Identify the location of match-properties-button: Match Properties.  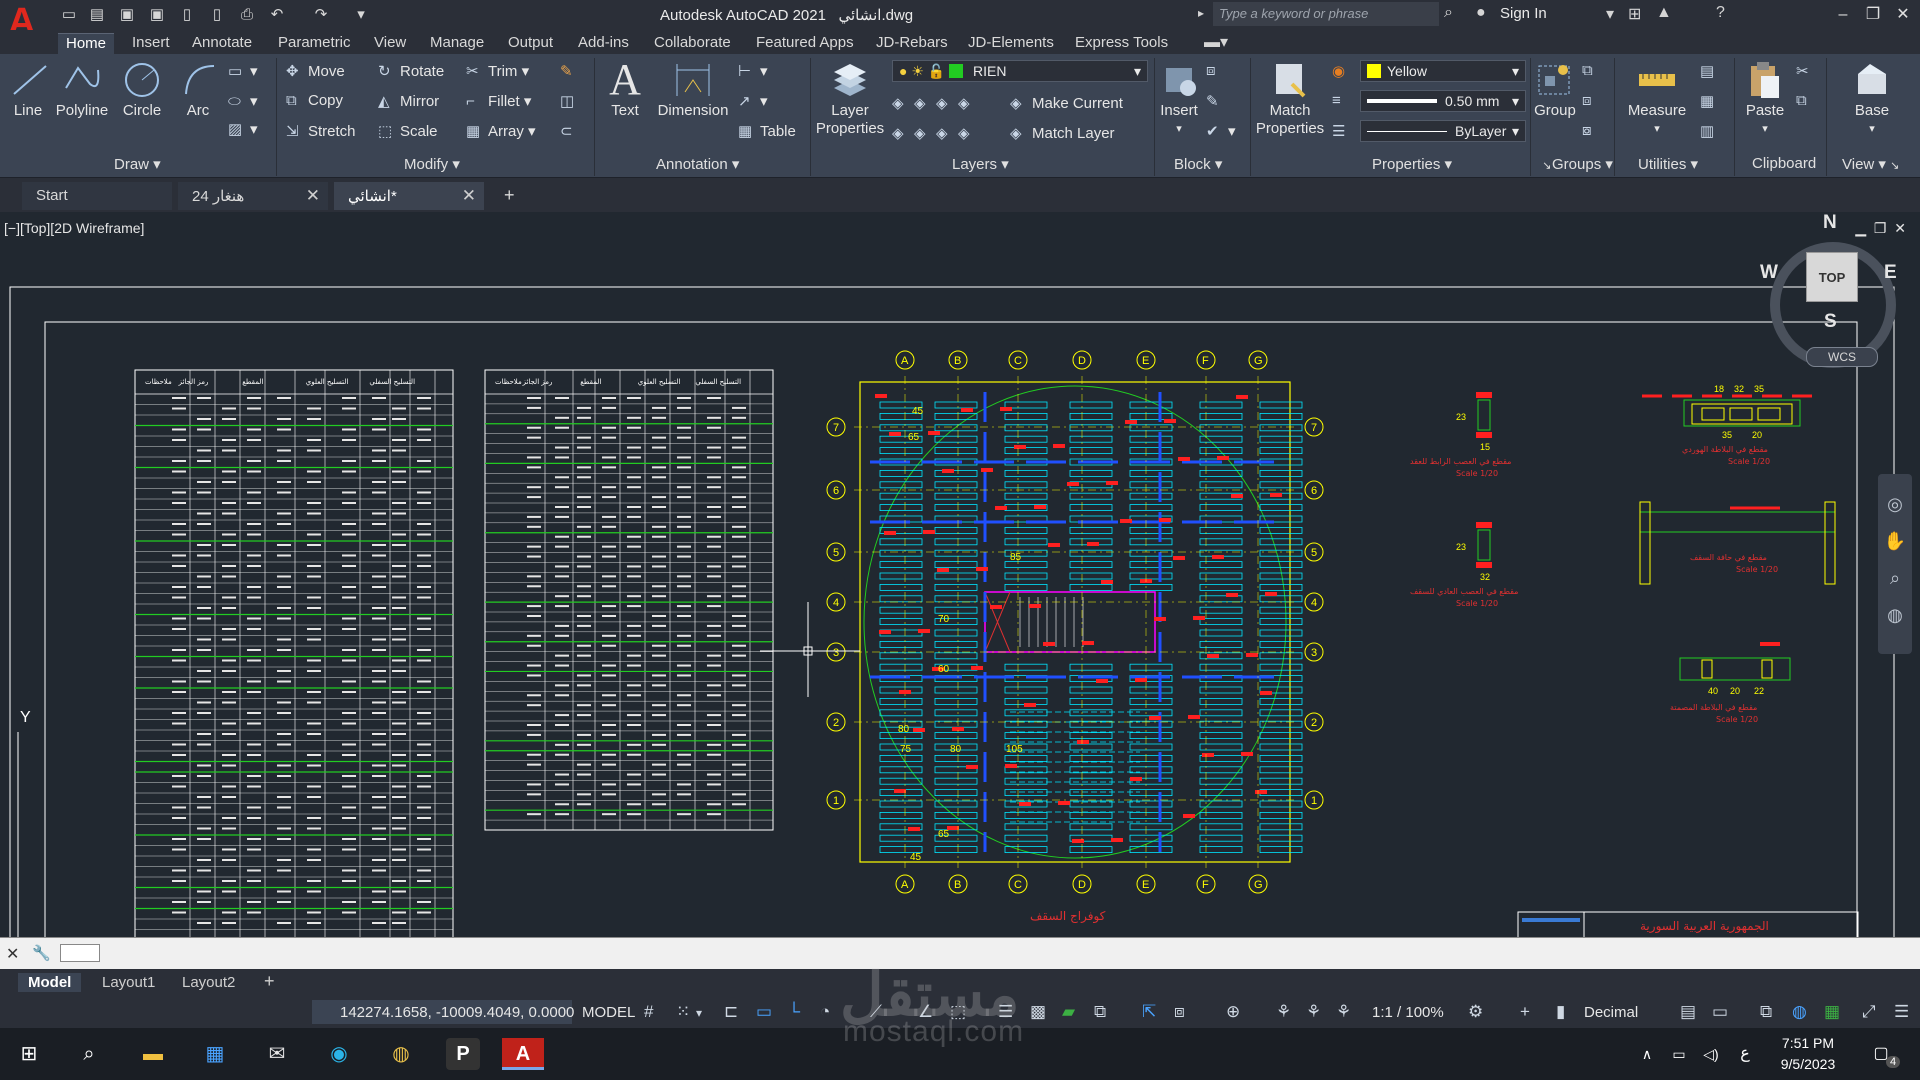
(1290, 98).